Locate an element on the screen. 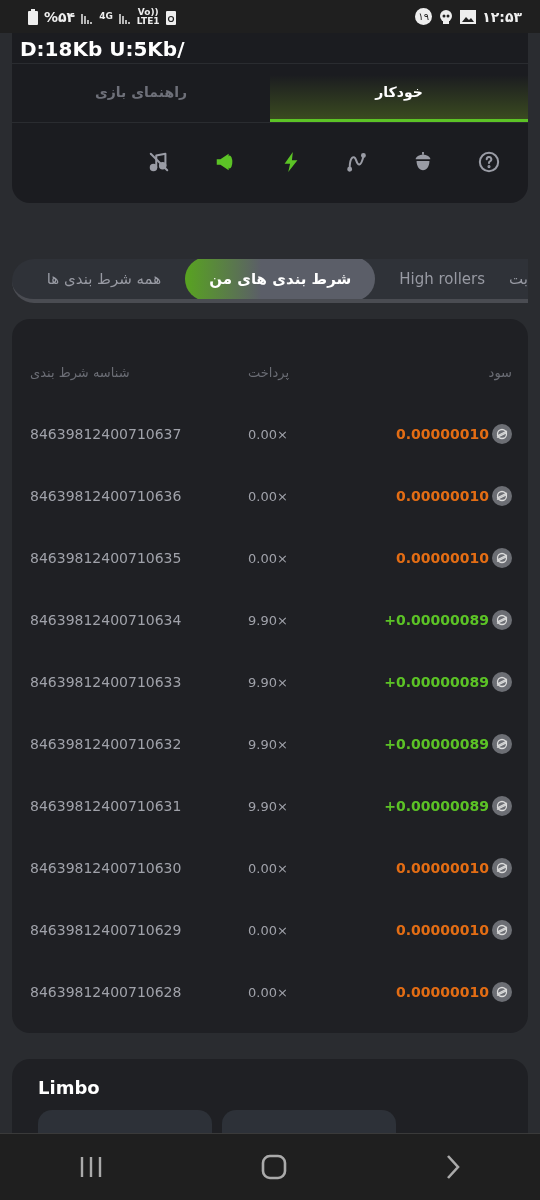 The width and height of the screenshot is (540, 1200). column-header: پرداخت is located at coordinates (269, 372).